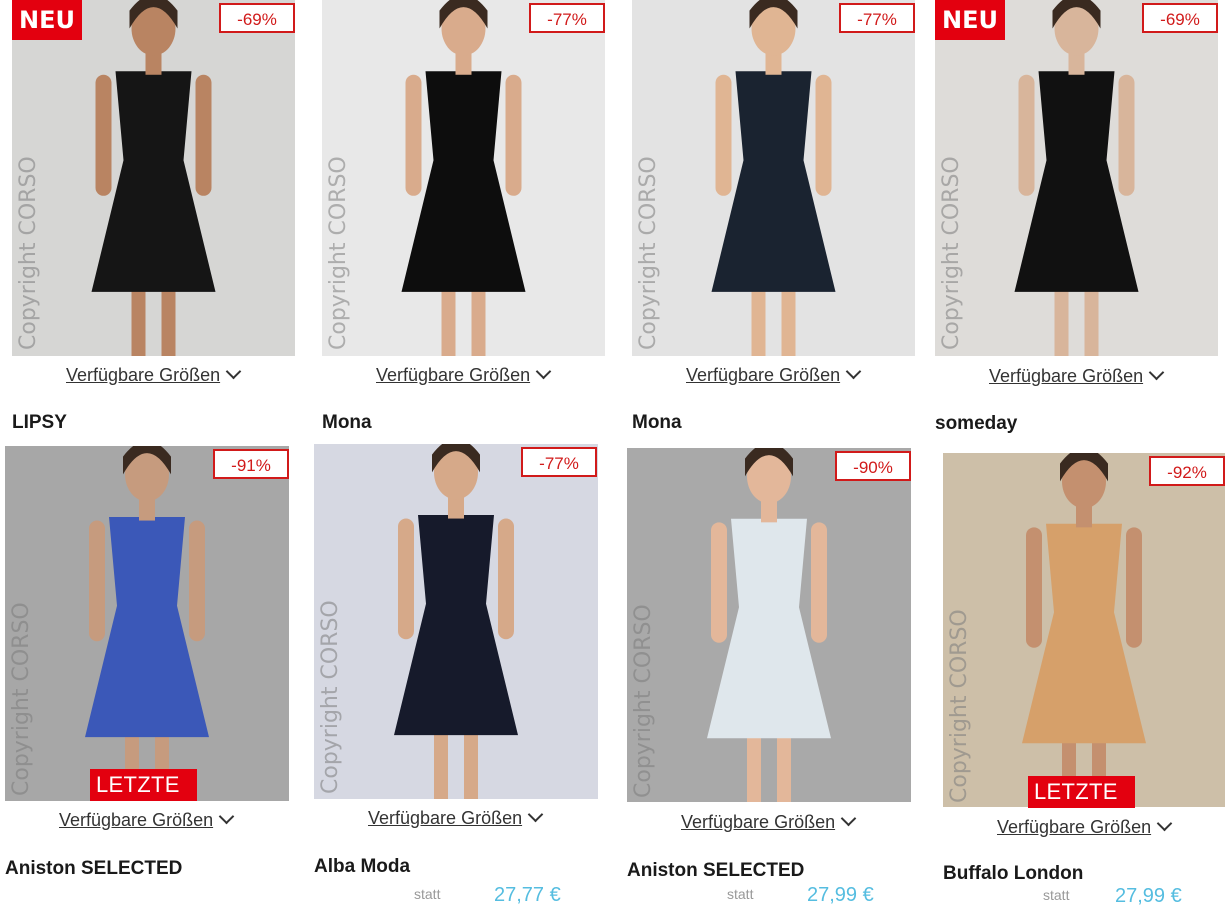 The image size is (1232, 908). Describe the element at coordinates (976, 424) in the screenshot. I see `brand-name: someday` at that location.